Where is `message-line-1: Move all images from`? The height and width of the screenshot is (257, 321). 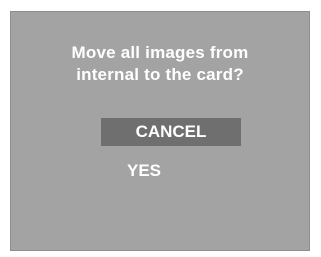 message-line-1: Move all images from is located at coordinates (160, 52).